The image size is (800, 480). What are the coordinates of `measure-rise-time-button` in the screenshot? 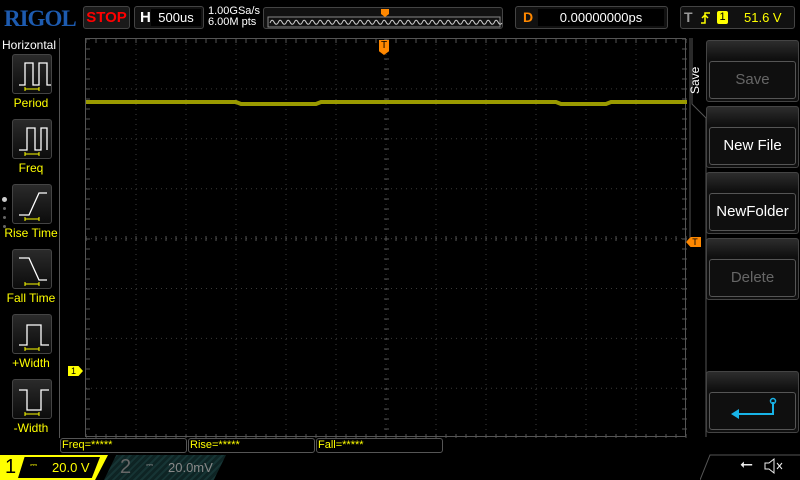 It's located at (32, 204).